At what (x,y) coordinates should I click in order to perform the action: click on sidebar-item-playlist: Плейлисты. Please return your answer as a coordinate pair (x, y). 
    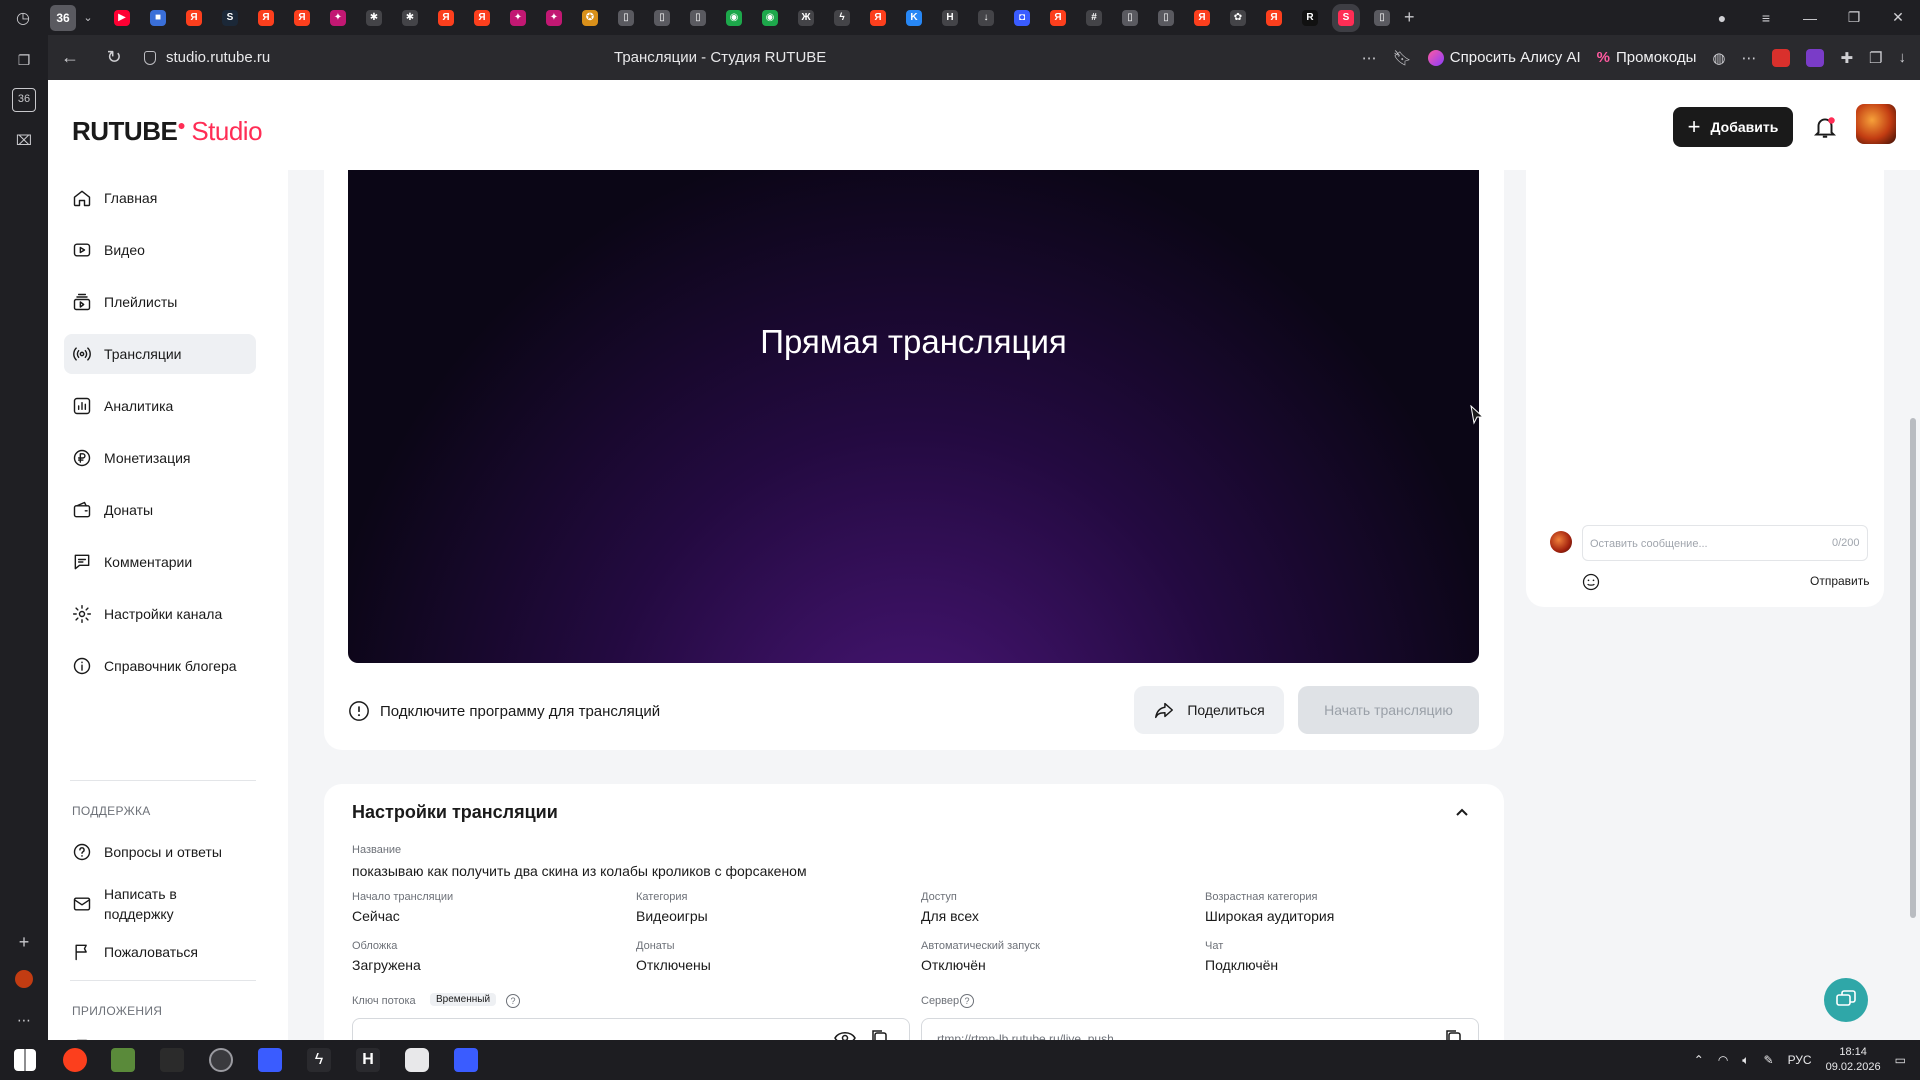
    Looking at the image, I should click on (160, 302).